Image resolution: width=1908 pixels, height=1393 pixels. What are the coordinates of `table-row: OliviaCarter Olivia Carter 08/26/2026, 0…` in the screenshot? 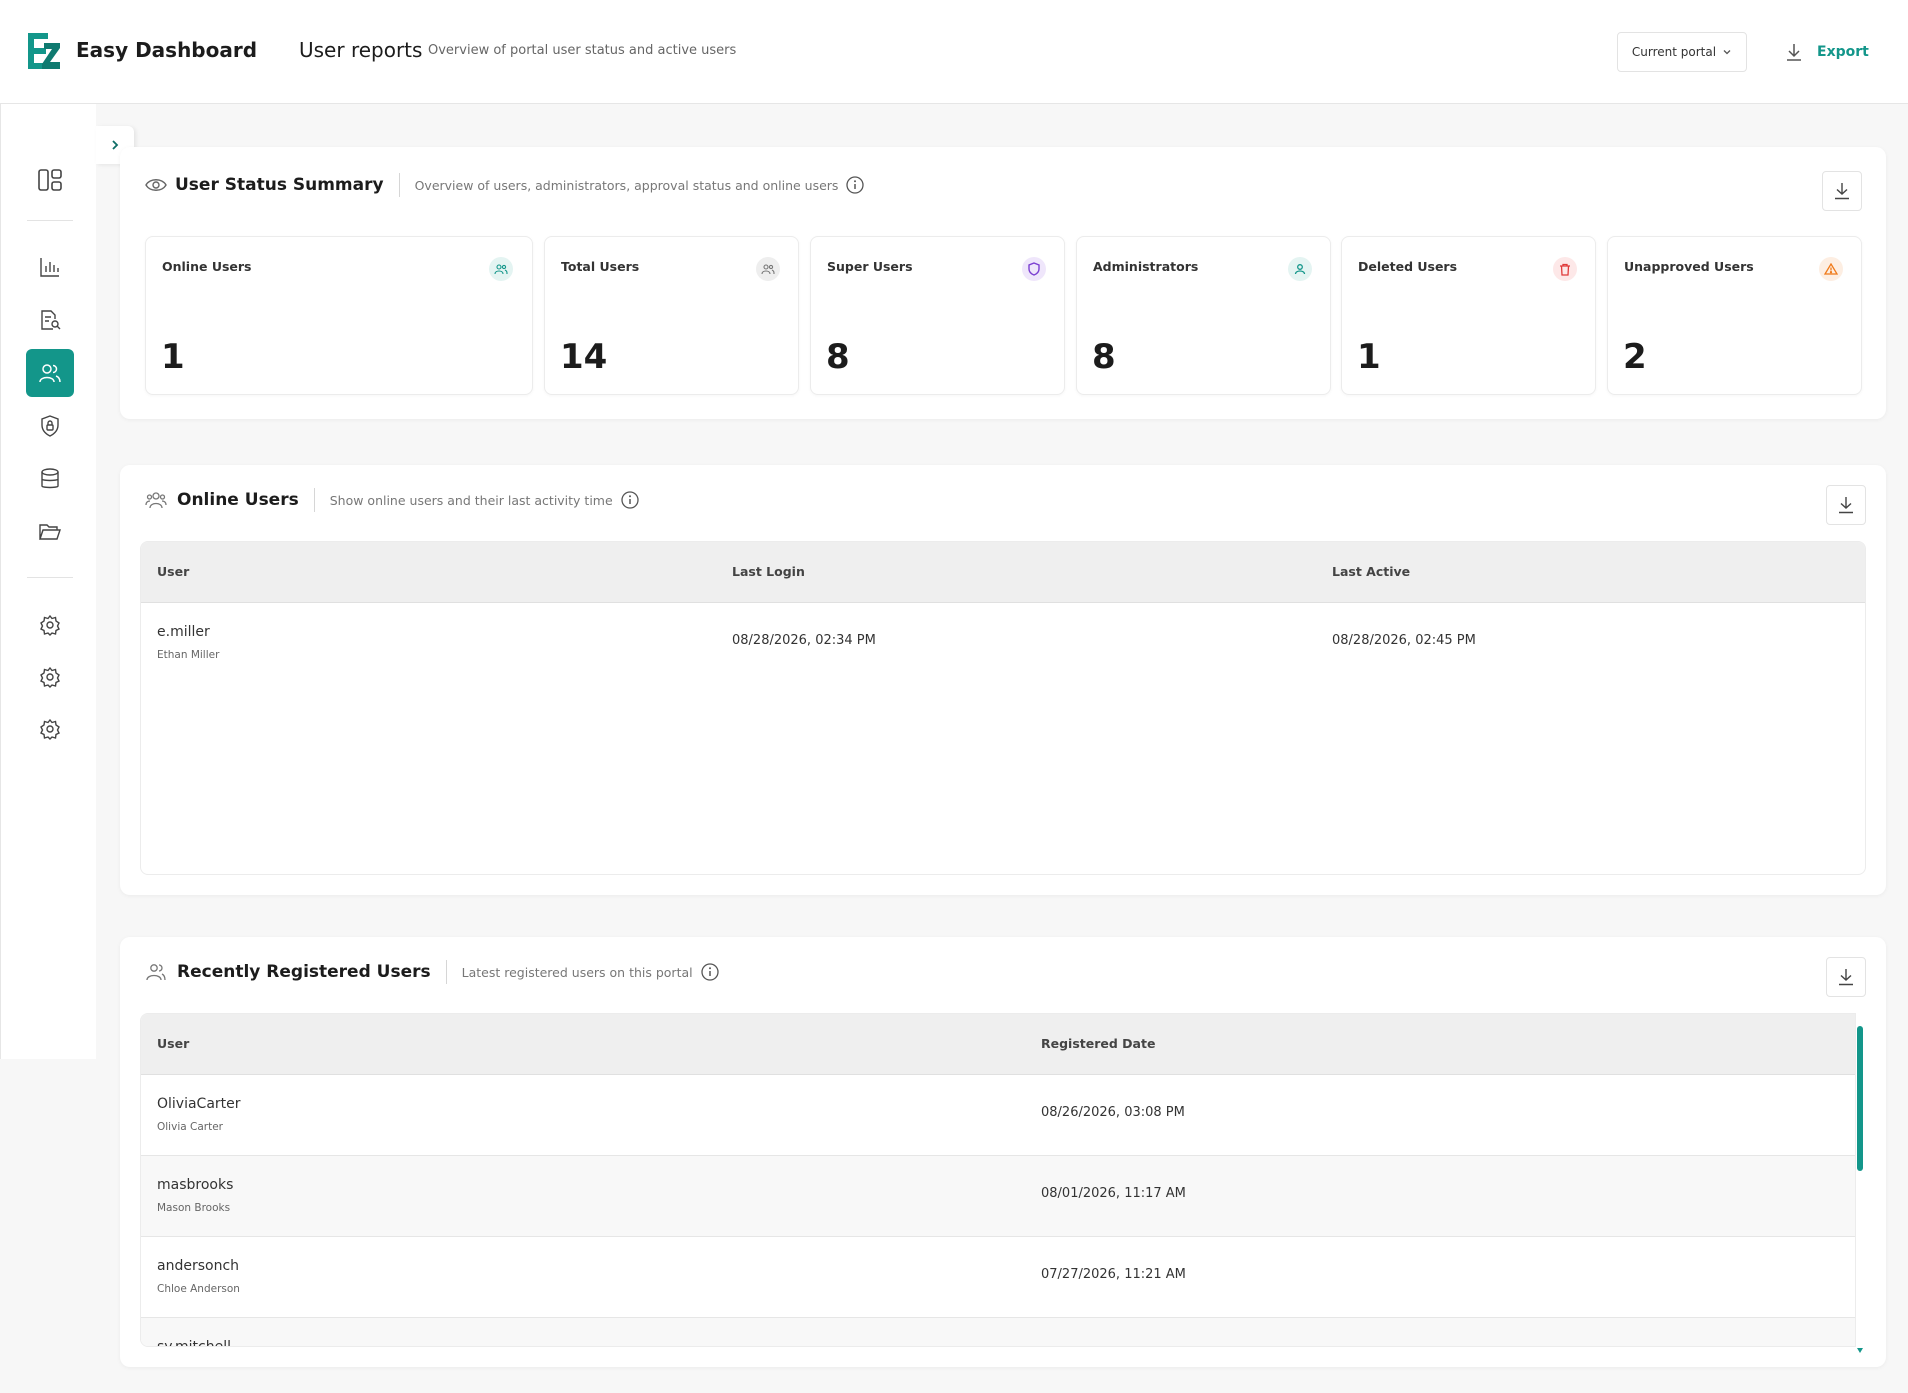 It's located at (998, 1115).